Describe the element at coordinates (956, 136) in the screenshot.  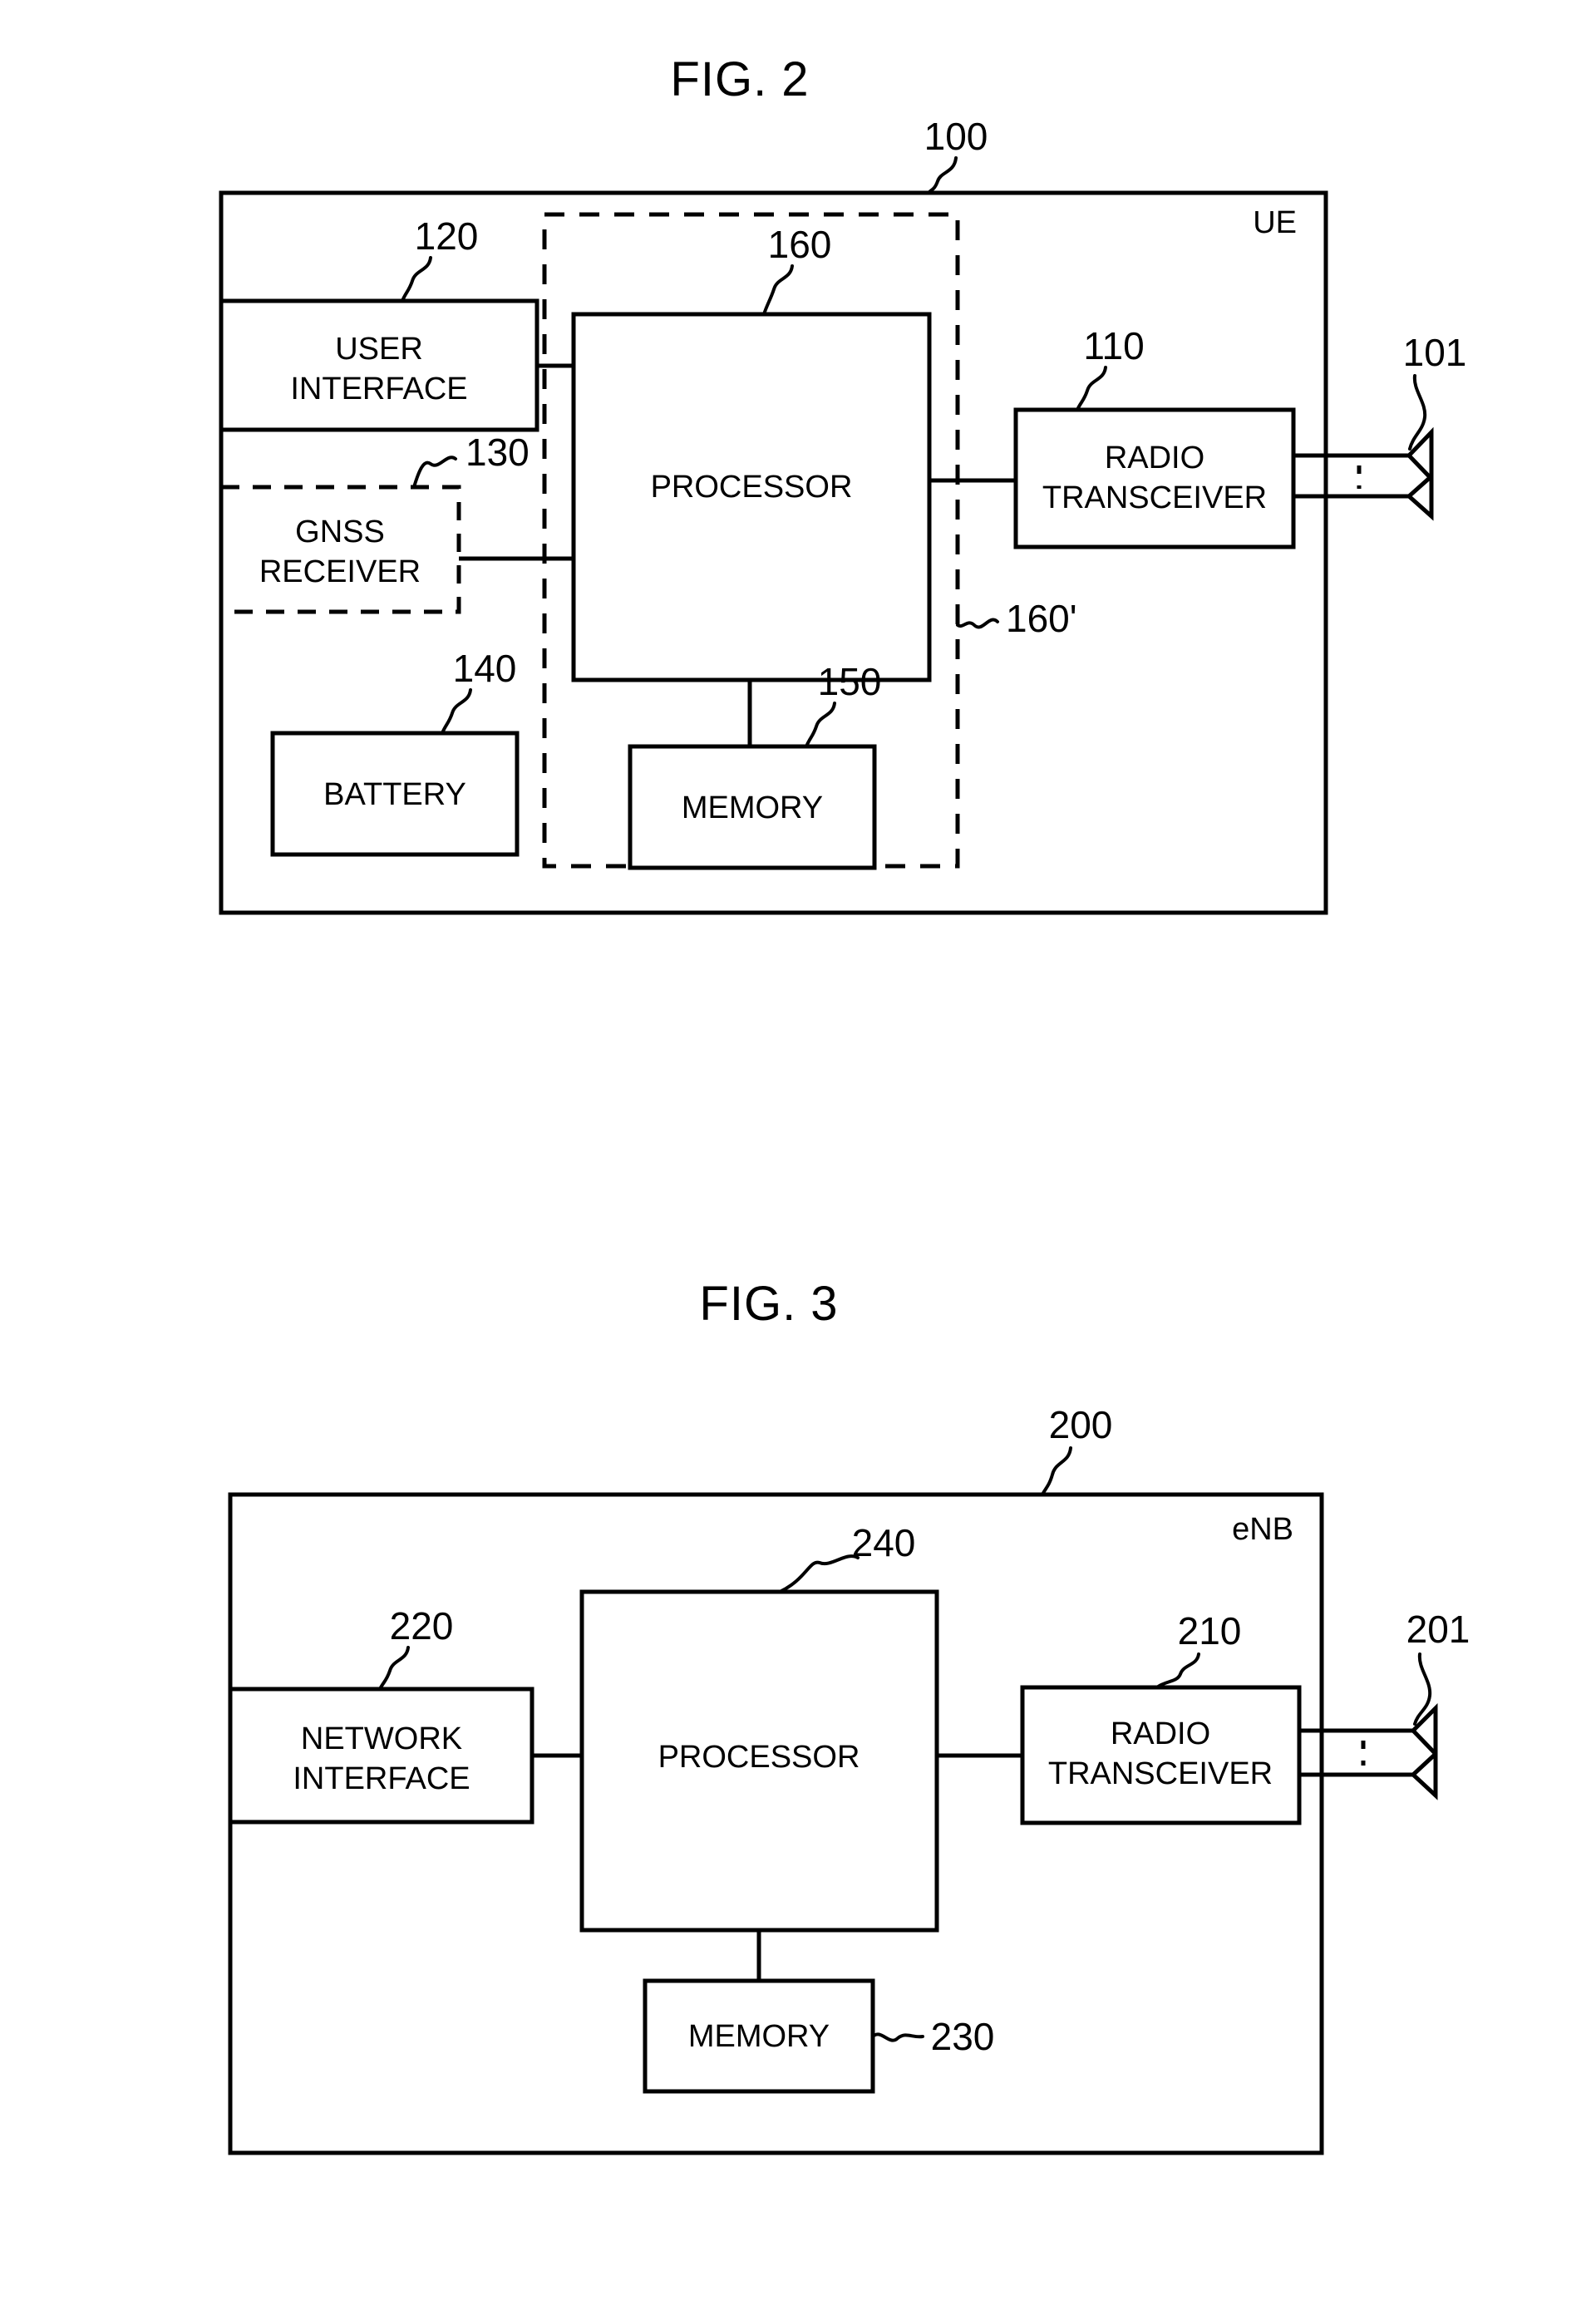
I see `ref-100-label: 100` at that location.